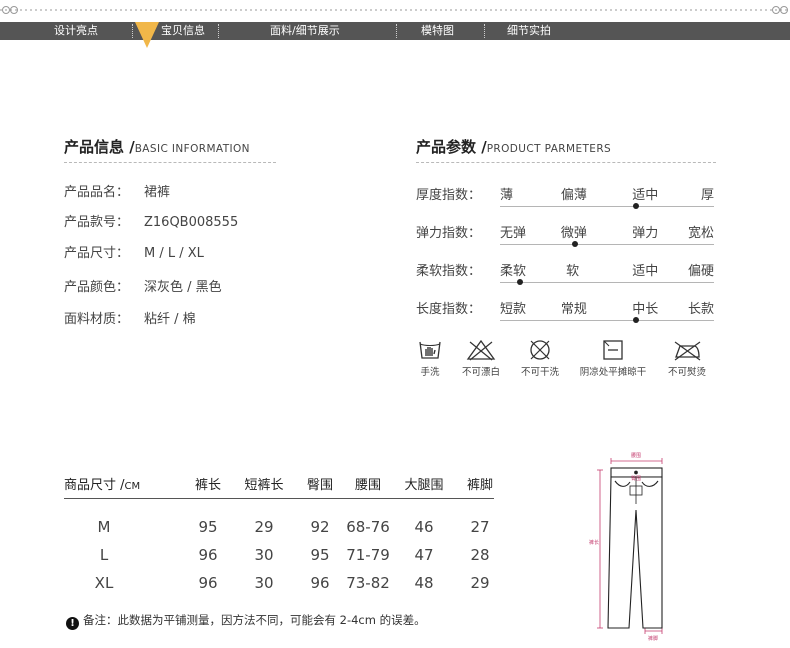  What do you see at coordinates (191, 222) in the screenshot?
I see `info-value: Z16QB008555` at bounding box center [191, 222].